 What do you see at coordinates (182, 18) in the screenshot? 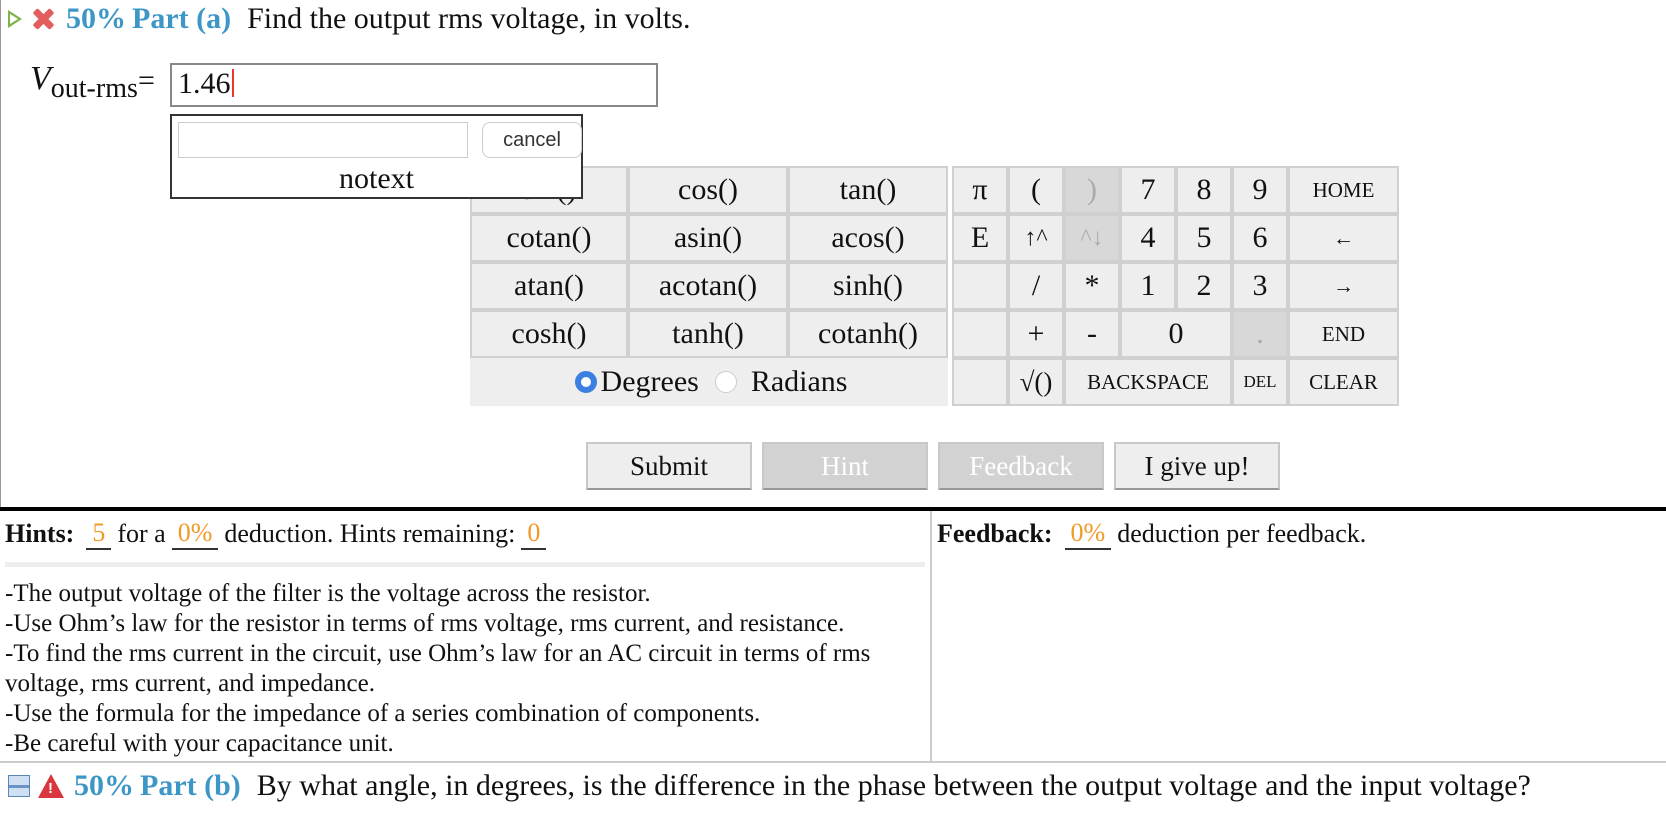
I see `part-a-label: Part (a)` at bounding box center [182, 18].